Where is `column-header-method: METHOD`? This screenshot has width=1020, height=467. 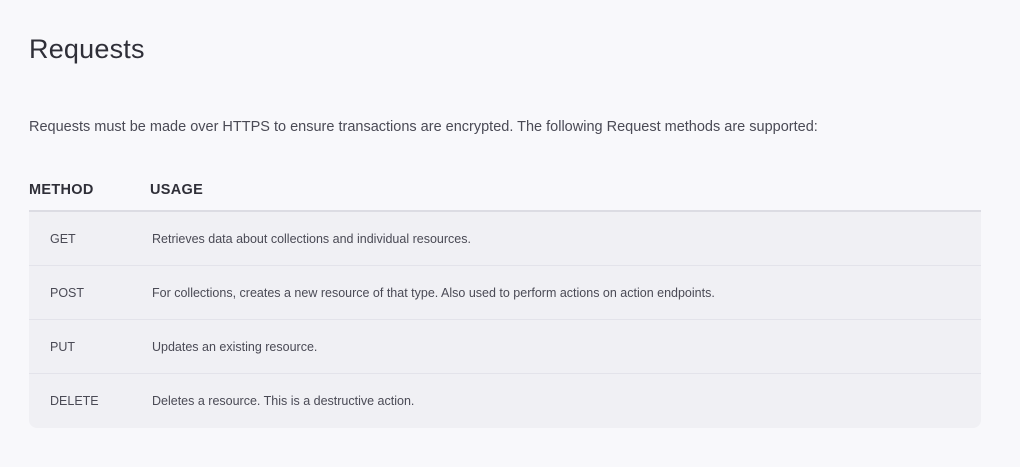
column-header-method: METHOD is located at coordinates (61, 190).